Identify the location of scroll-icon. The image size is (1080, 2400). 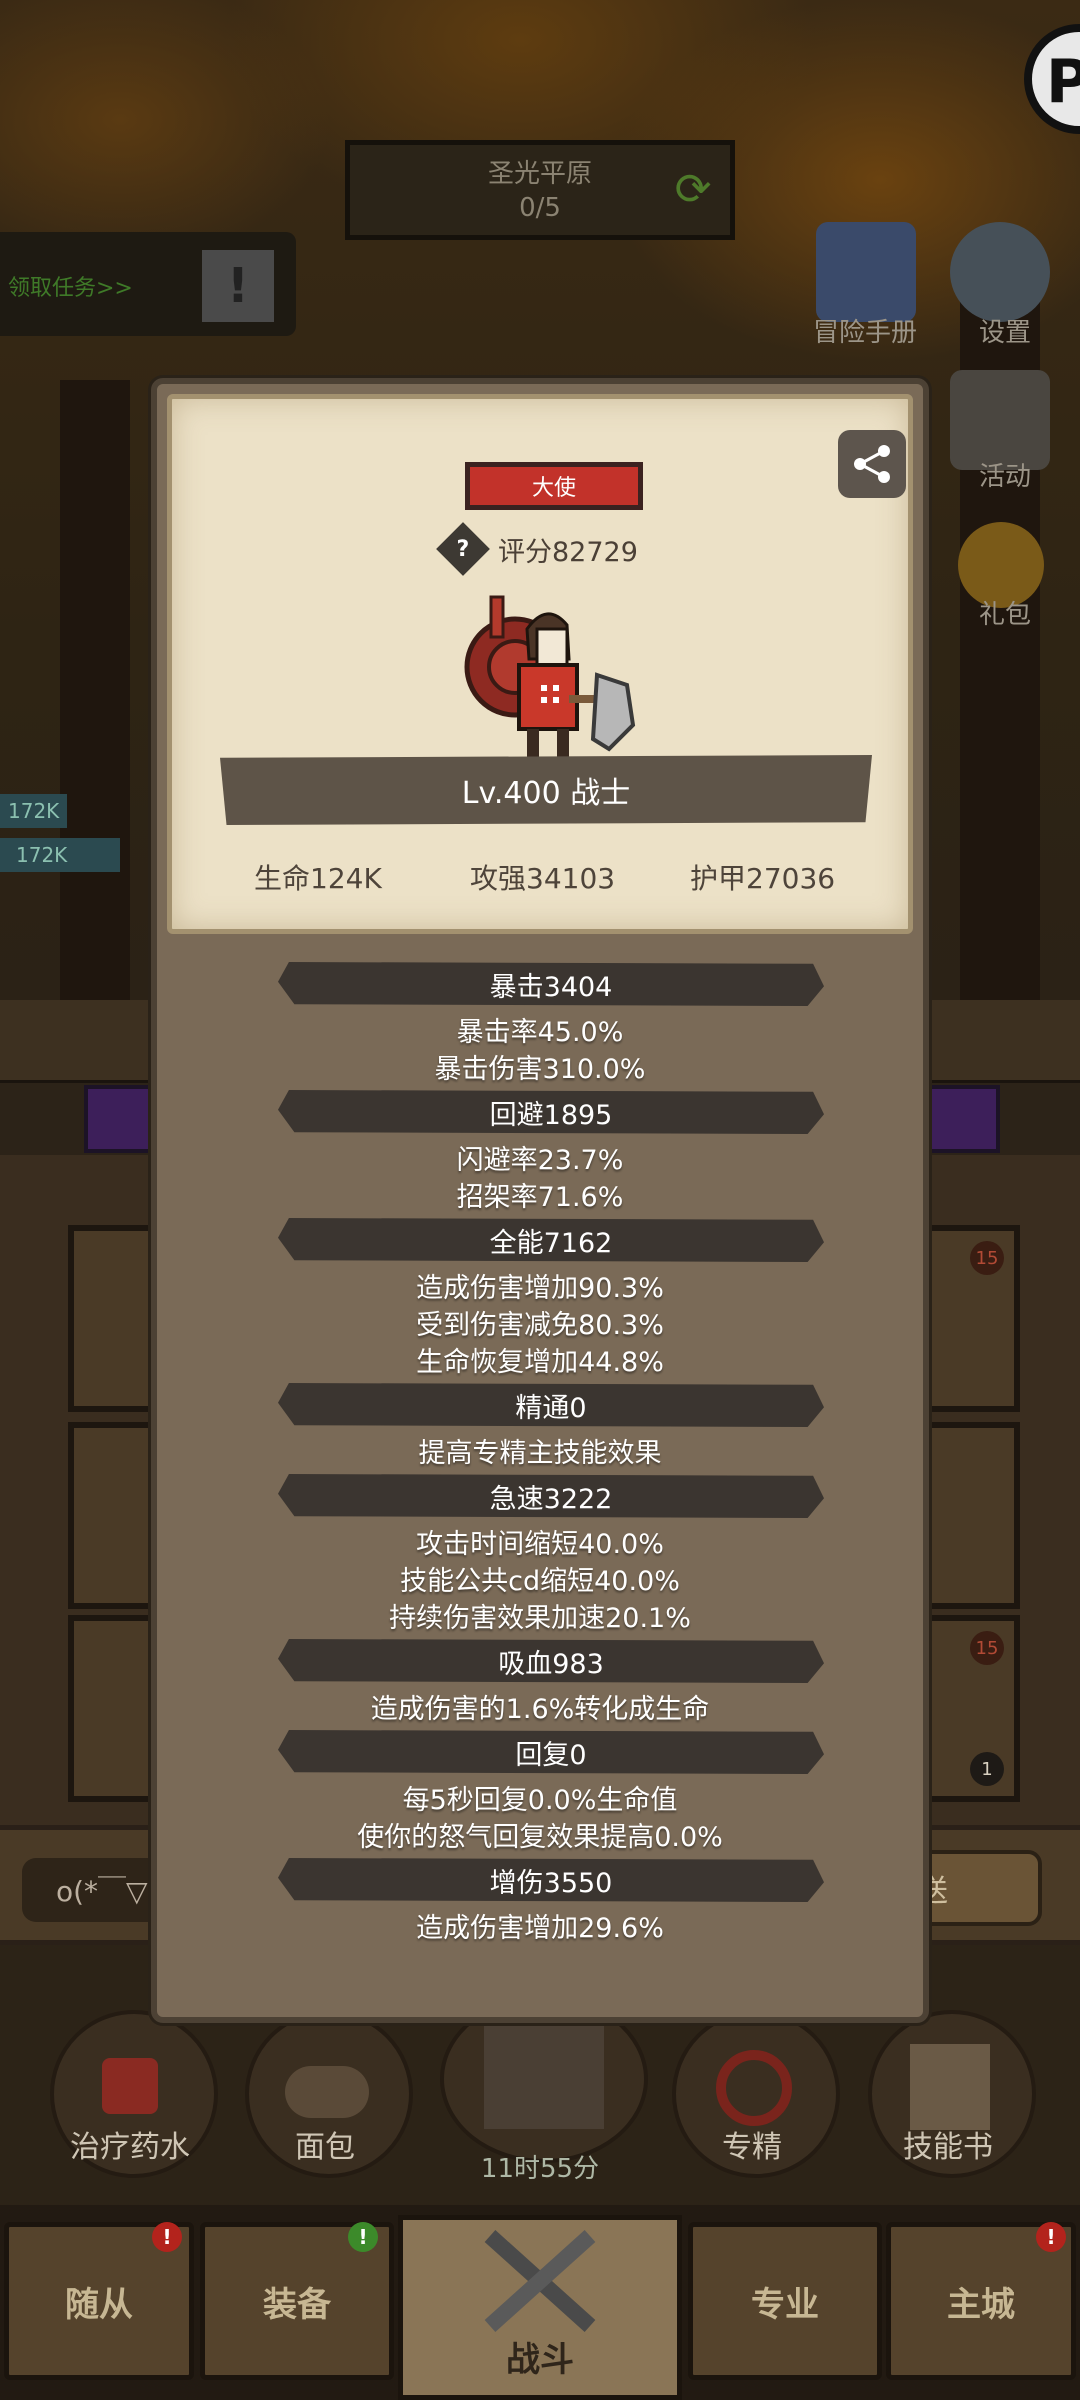
(1000, 420).